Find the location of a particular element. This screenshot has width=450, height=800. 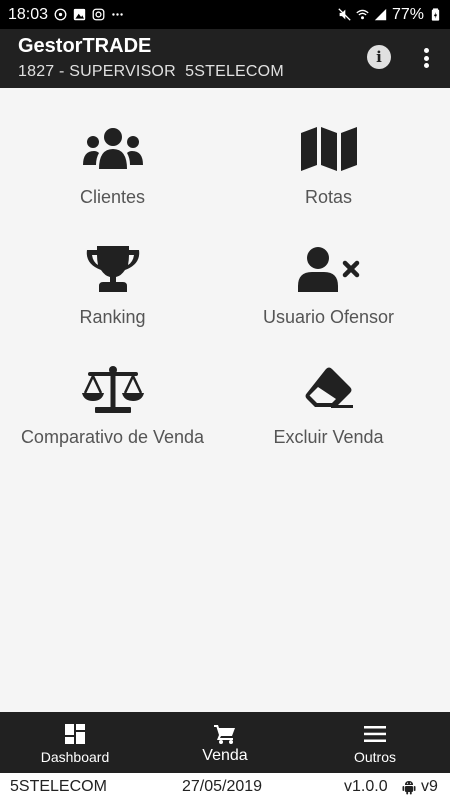

hamburger-menu-icon is located at coordinates (375, 734).